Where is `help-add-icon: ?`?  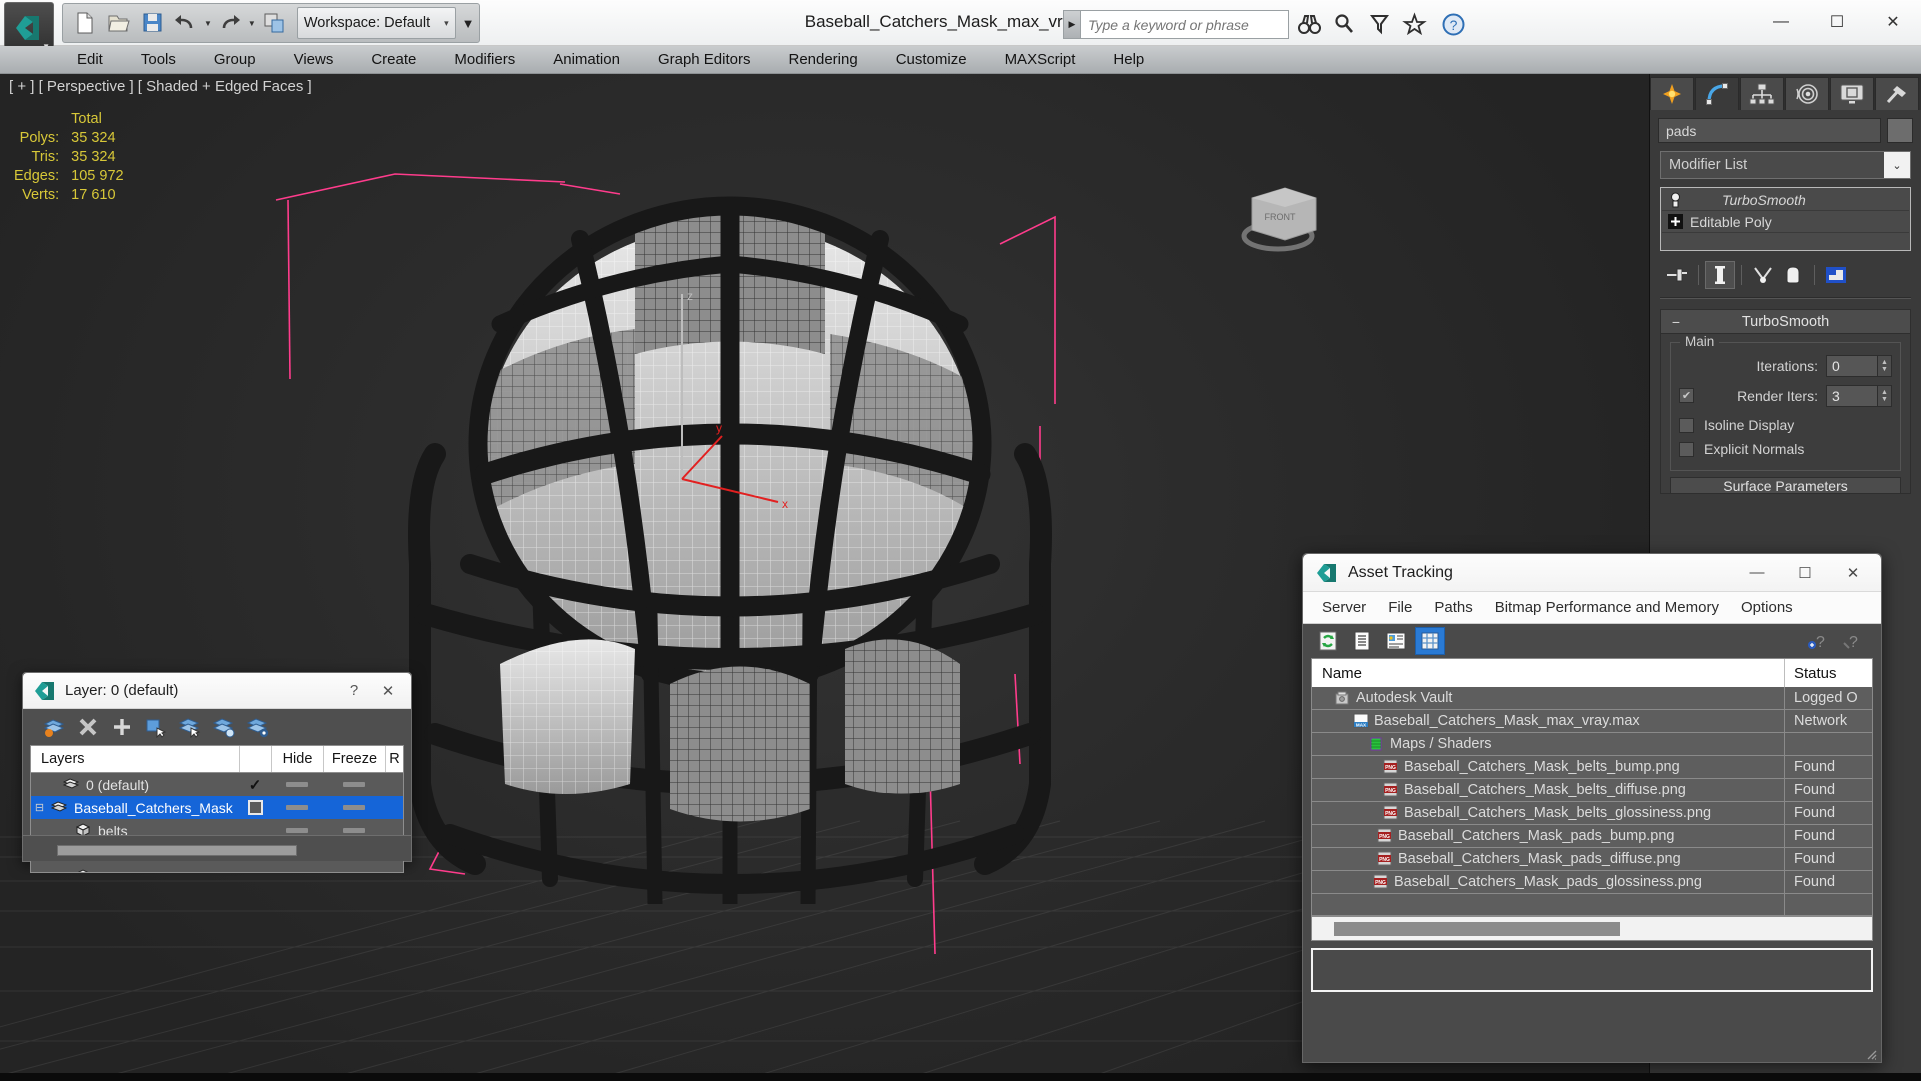 help-add-icon: ? is located at coordinates (1818, 641).